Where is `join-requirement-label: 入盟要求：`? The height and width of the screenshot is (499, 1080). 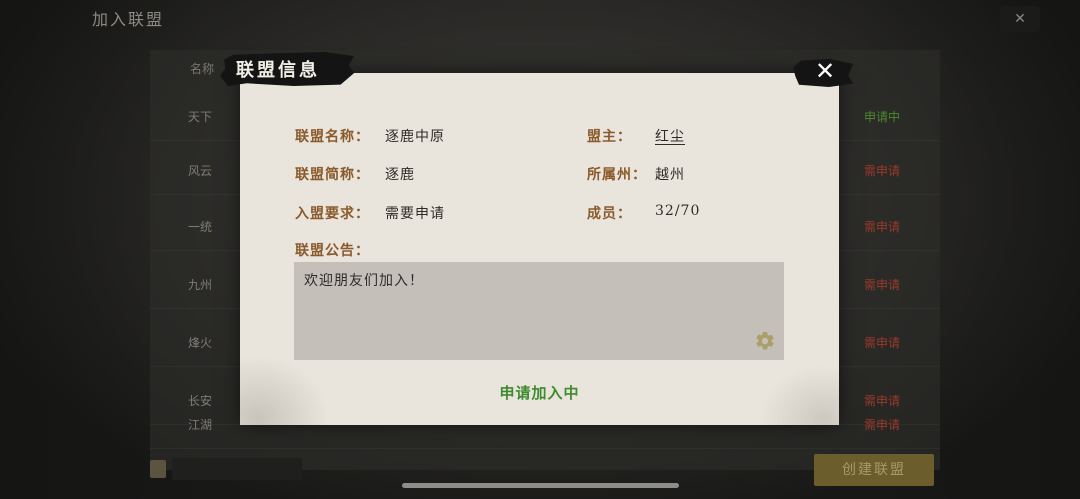 join-requirement-label: 入盟要求： is located at coordinates (332, 214).